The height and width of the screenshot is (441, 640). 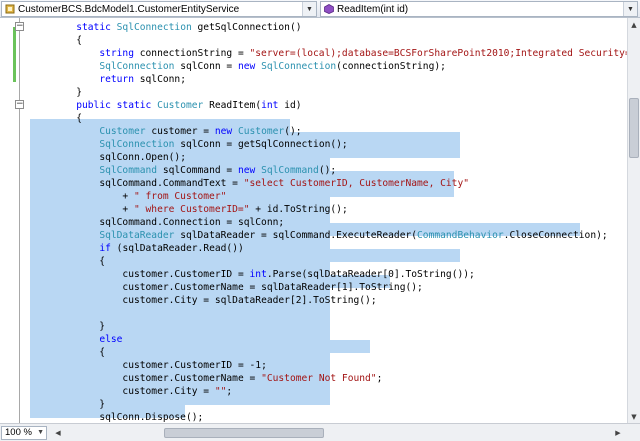 What do you see at coordinates (338, 433) in the screenshot?
I see `horizontal-scrollbar: ◀ ▶` at bounding box center [338, 433].